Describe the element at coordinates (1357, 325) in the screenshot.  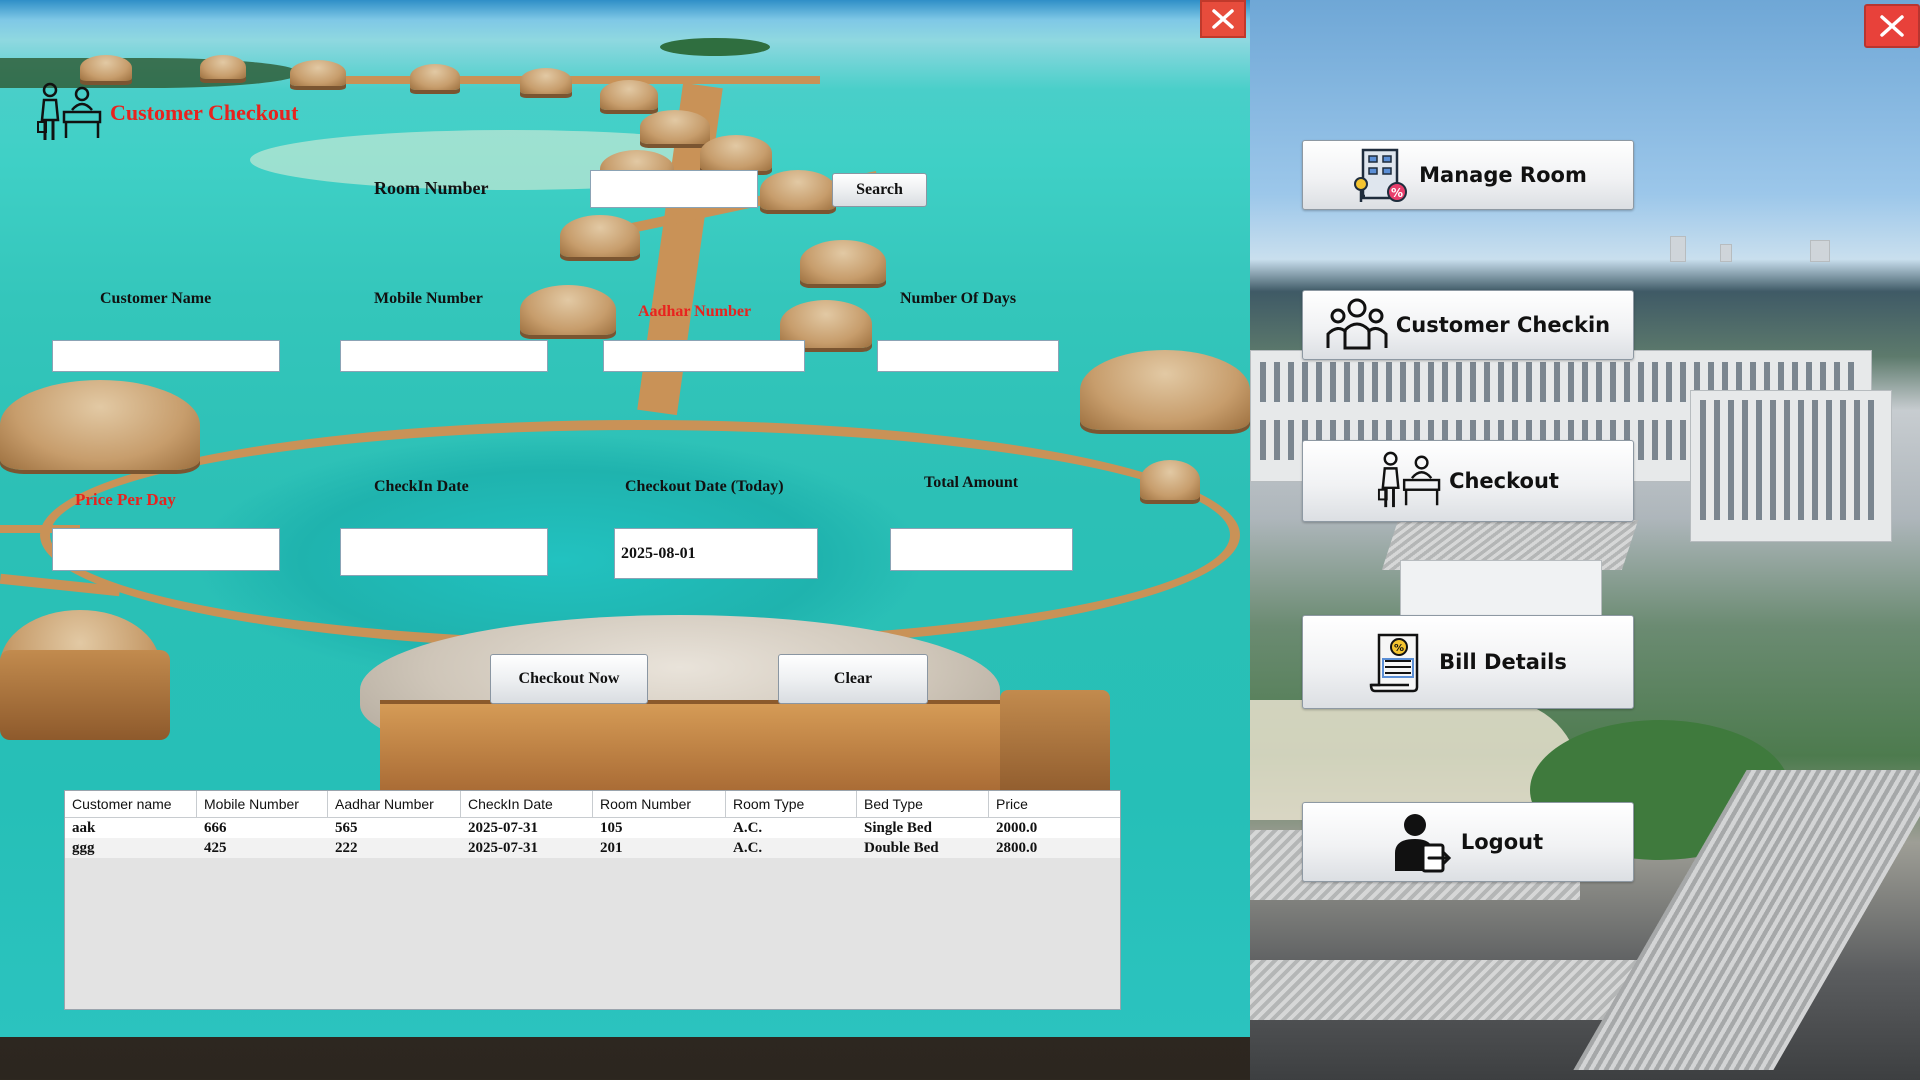
I see `people-icon` at that location.